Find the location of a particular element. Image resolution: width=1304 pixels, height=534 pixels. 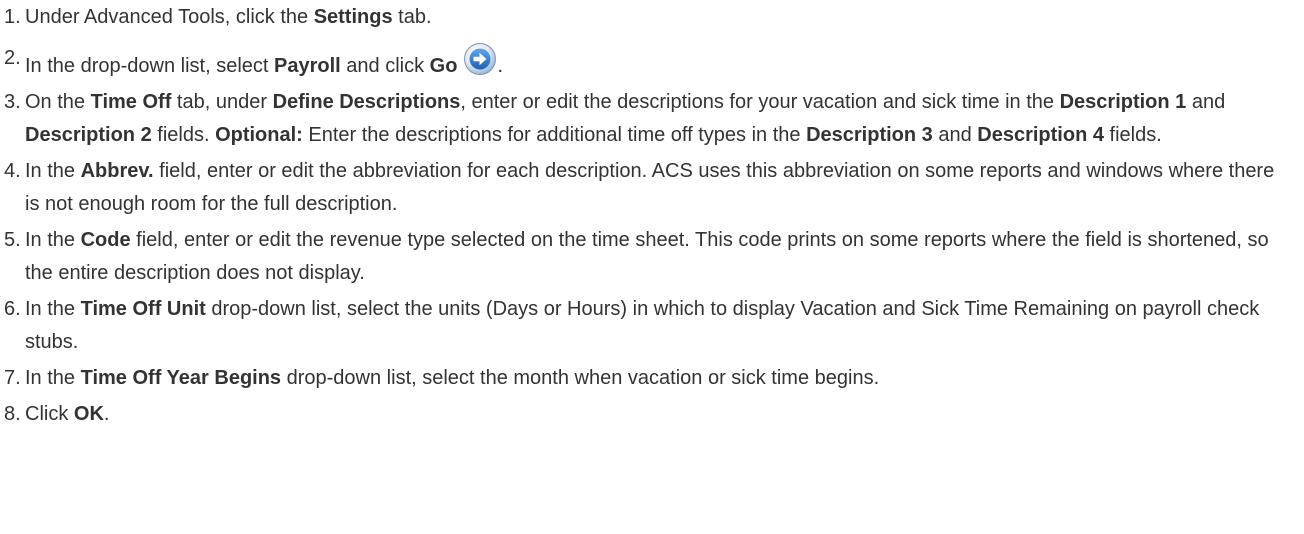

step-number: 2. is located at coordinates (12, 58).